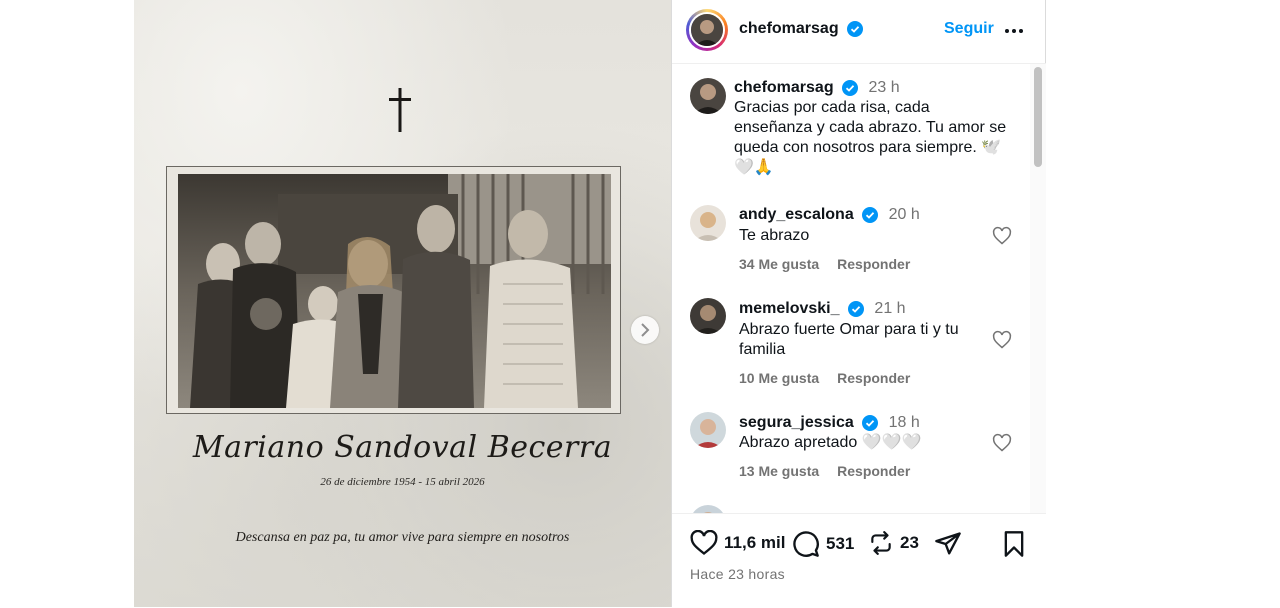 Image resolution: width=1280 pixels, height=608 pixels. What do you see at coordinates (832, 107) in the screenshot?
I see `caption-line: Gracias por cada risa, cada` at bounding box center [832, 107].